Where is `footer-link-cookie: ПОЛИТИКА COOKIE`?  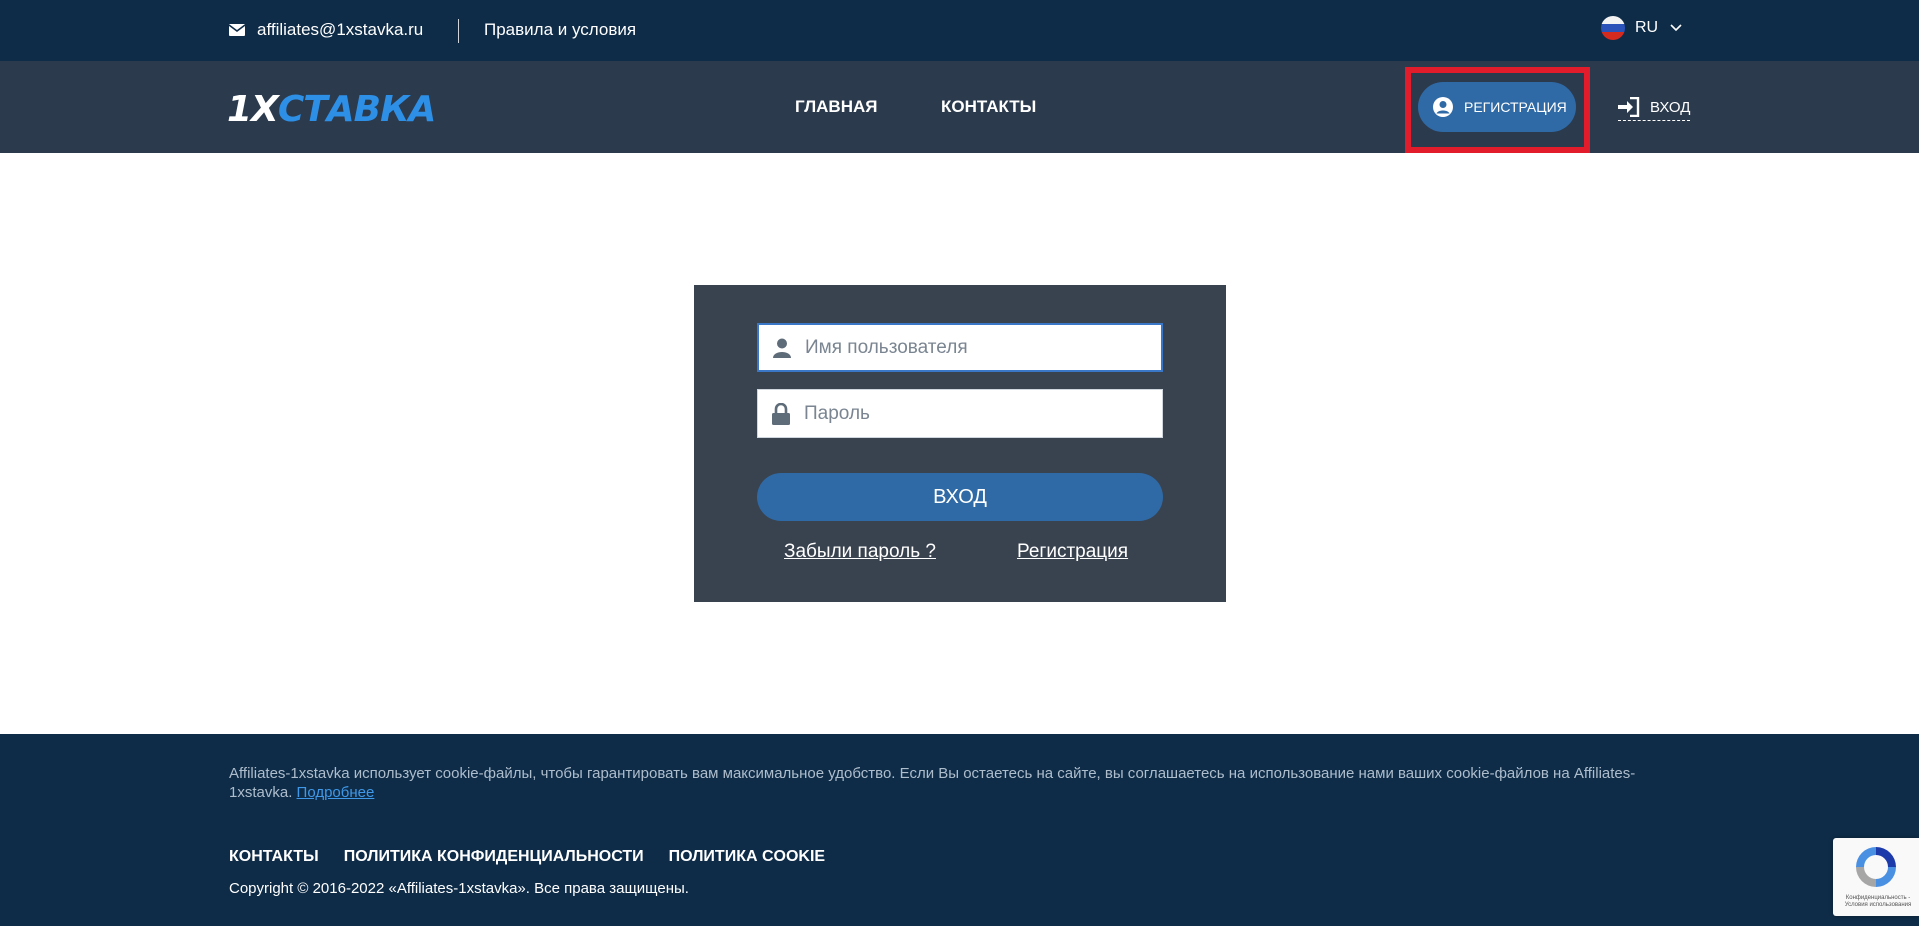 footer-link-cookie: ПОЛИТИКА COOKIE is located at coordinates (747, 857).